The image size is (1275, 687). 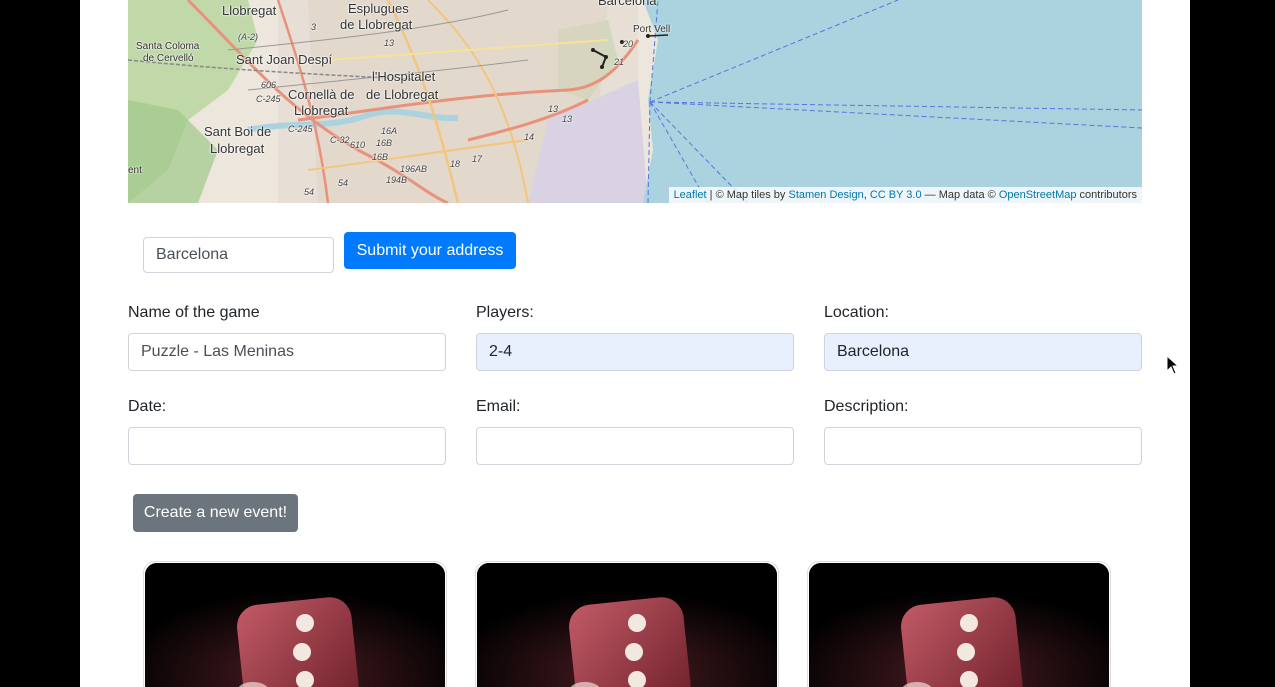 I want to click on road-label-a2: (A-2), so click(x=248, y=37).